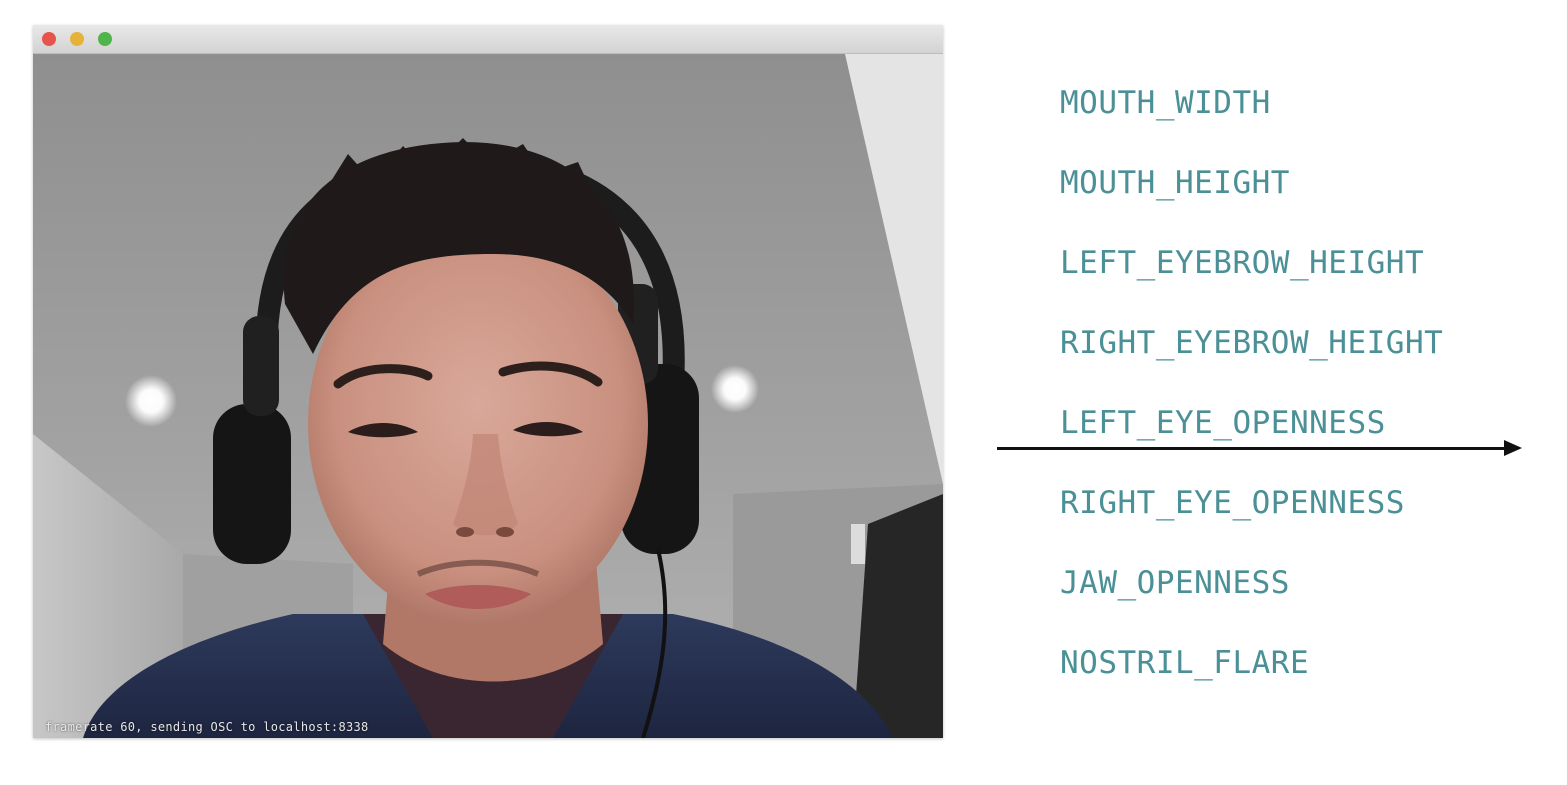 This screenshot has width=1567, height=785. Describe the element at coordinates (105, 39) in the screenshot. I see `maximize-window-button` at that location.